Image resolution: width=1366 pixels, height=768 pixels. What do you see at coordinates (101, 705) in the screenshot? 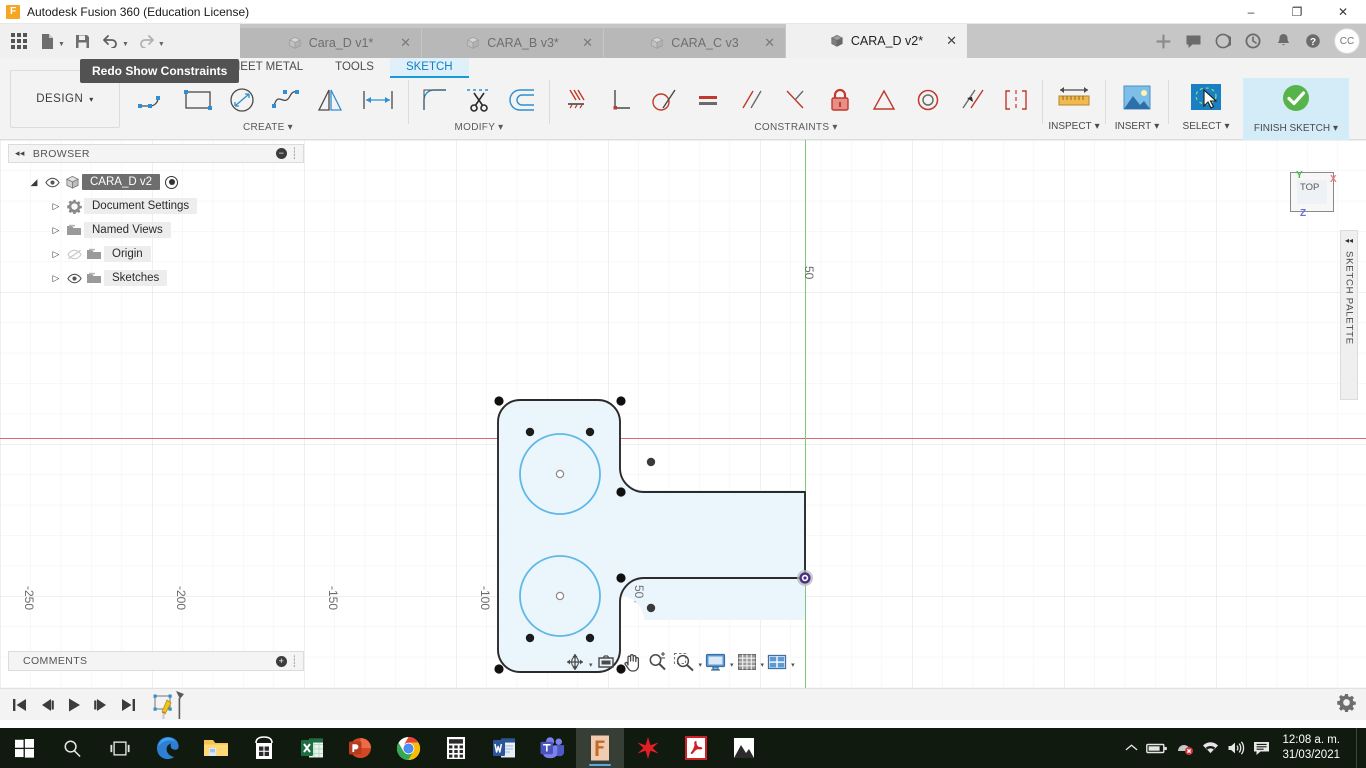
I see `step-forward-icon` at bounding box center [101, 705].